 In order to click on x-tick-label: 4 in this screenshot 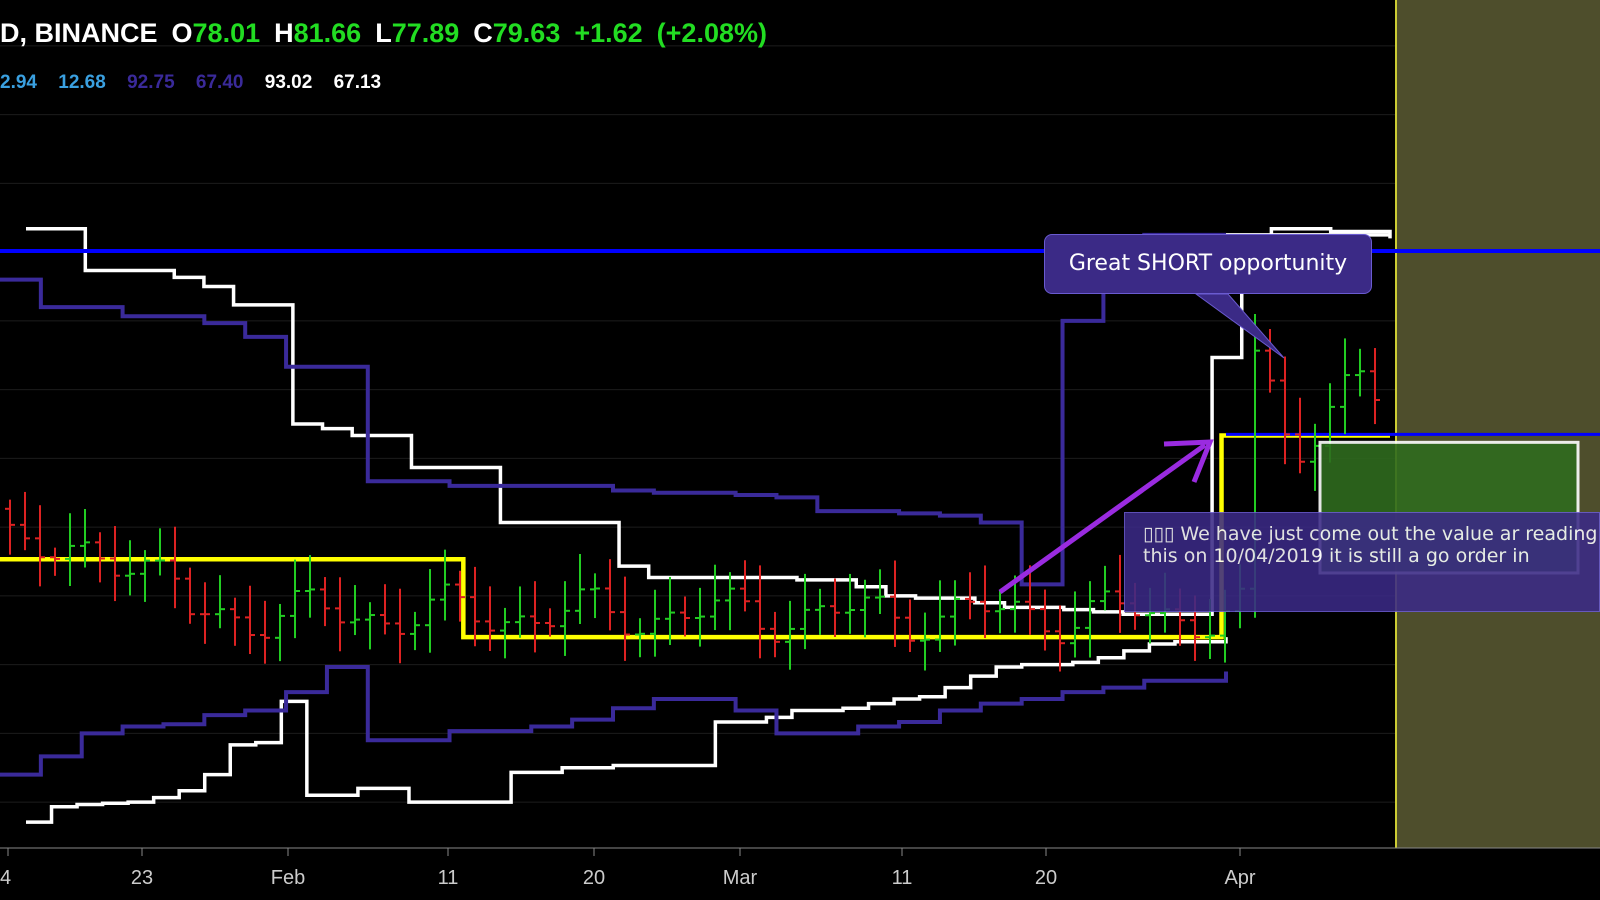, I will do `click(5, 878)`.